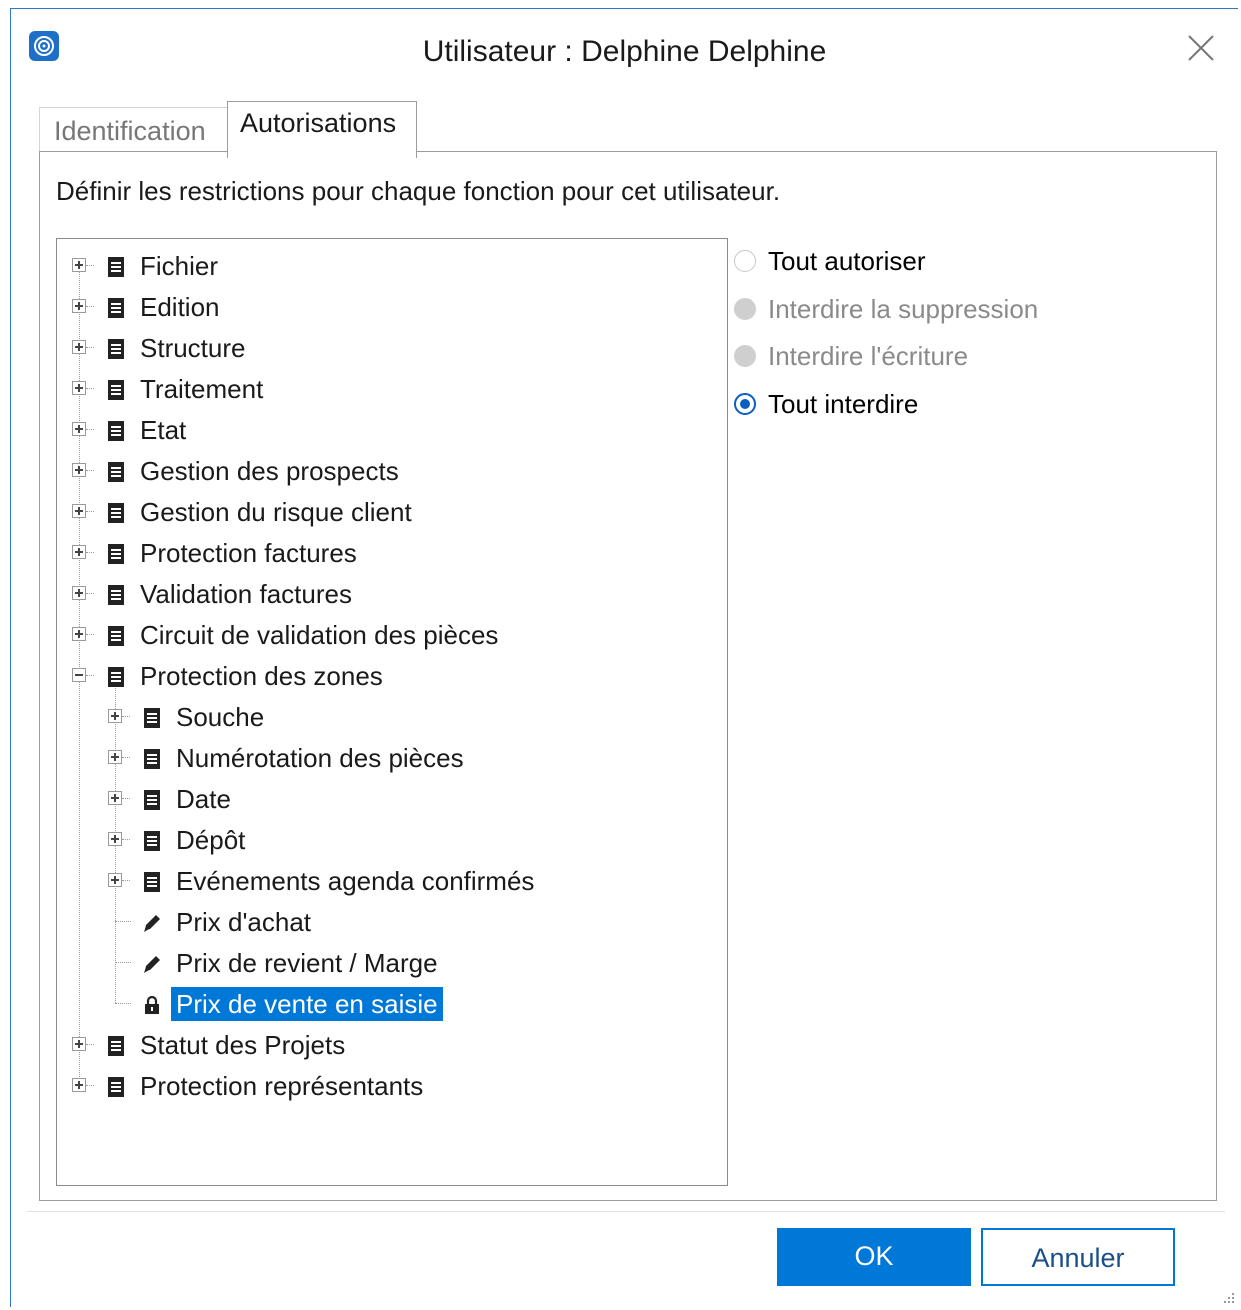  Describe the element at coordinates (387, 347) in the screenshot. I see `tree-item: Structure` at that location.